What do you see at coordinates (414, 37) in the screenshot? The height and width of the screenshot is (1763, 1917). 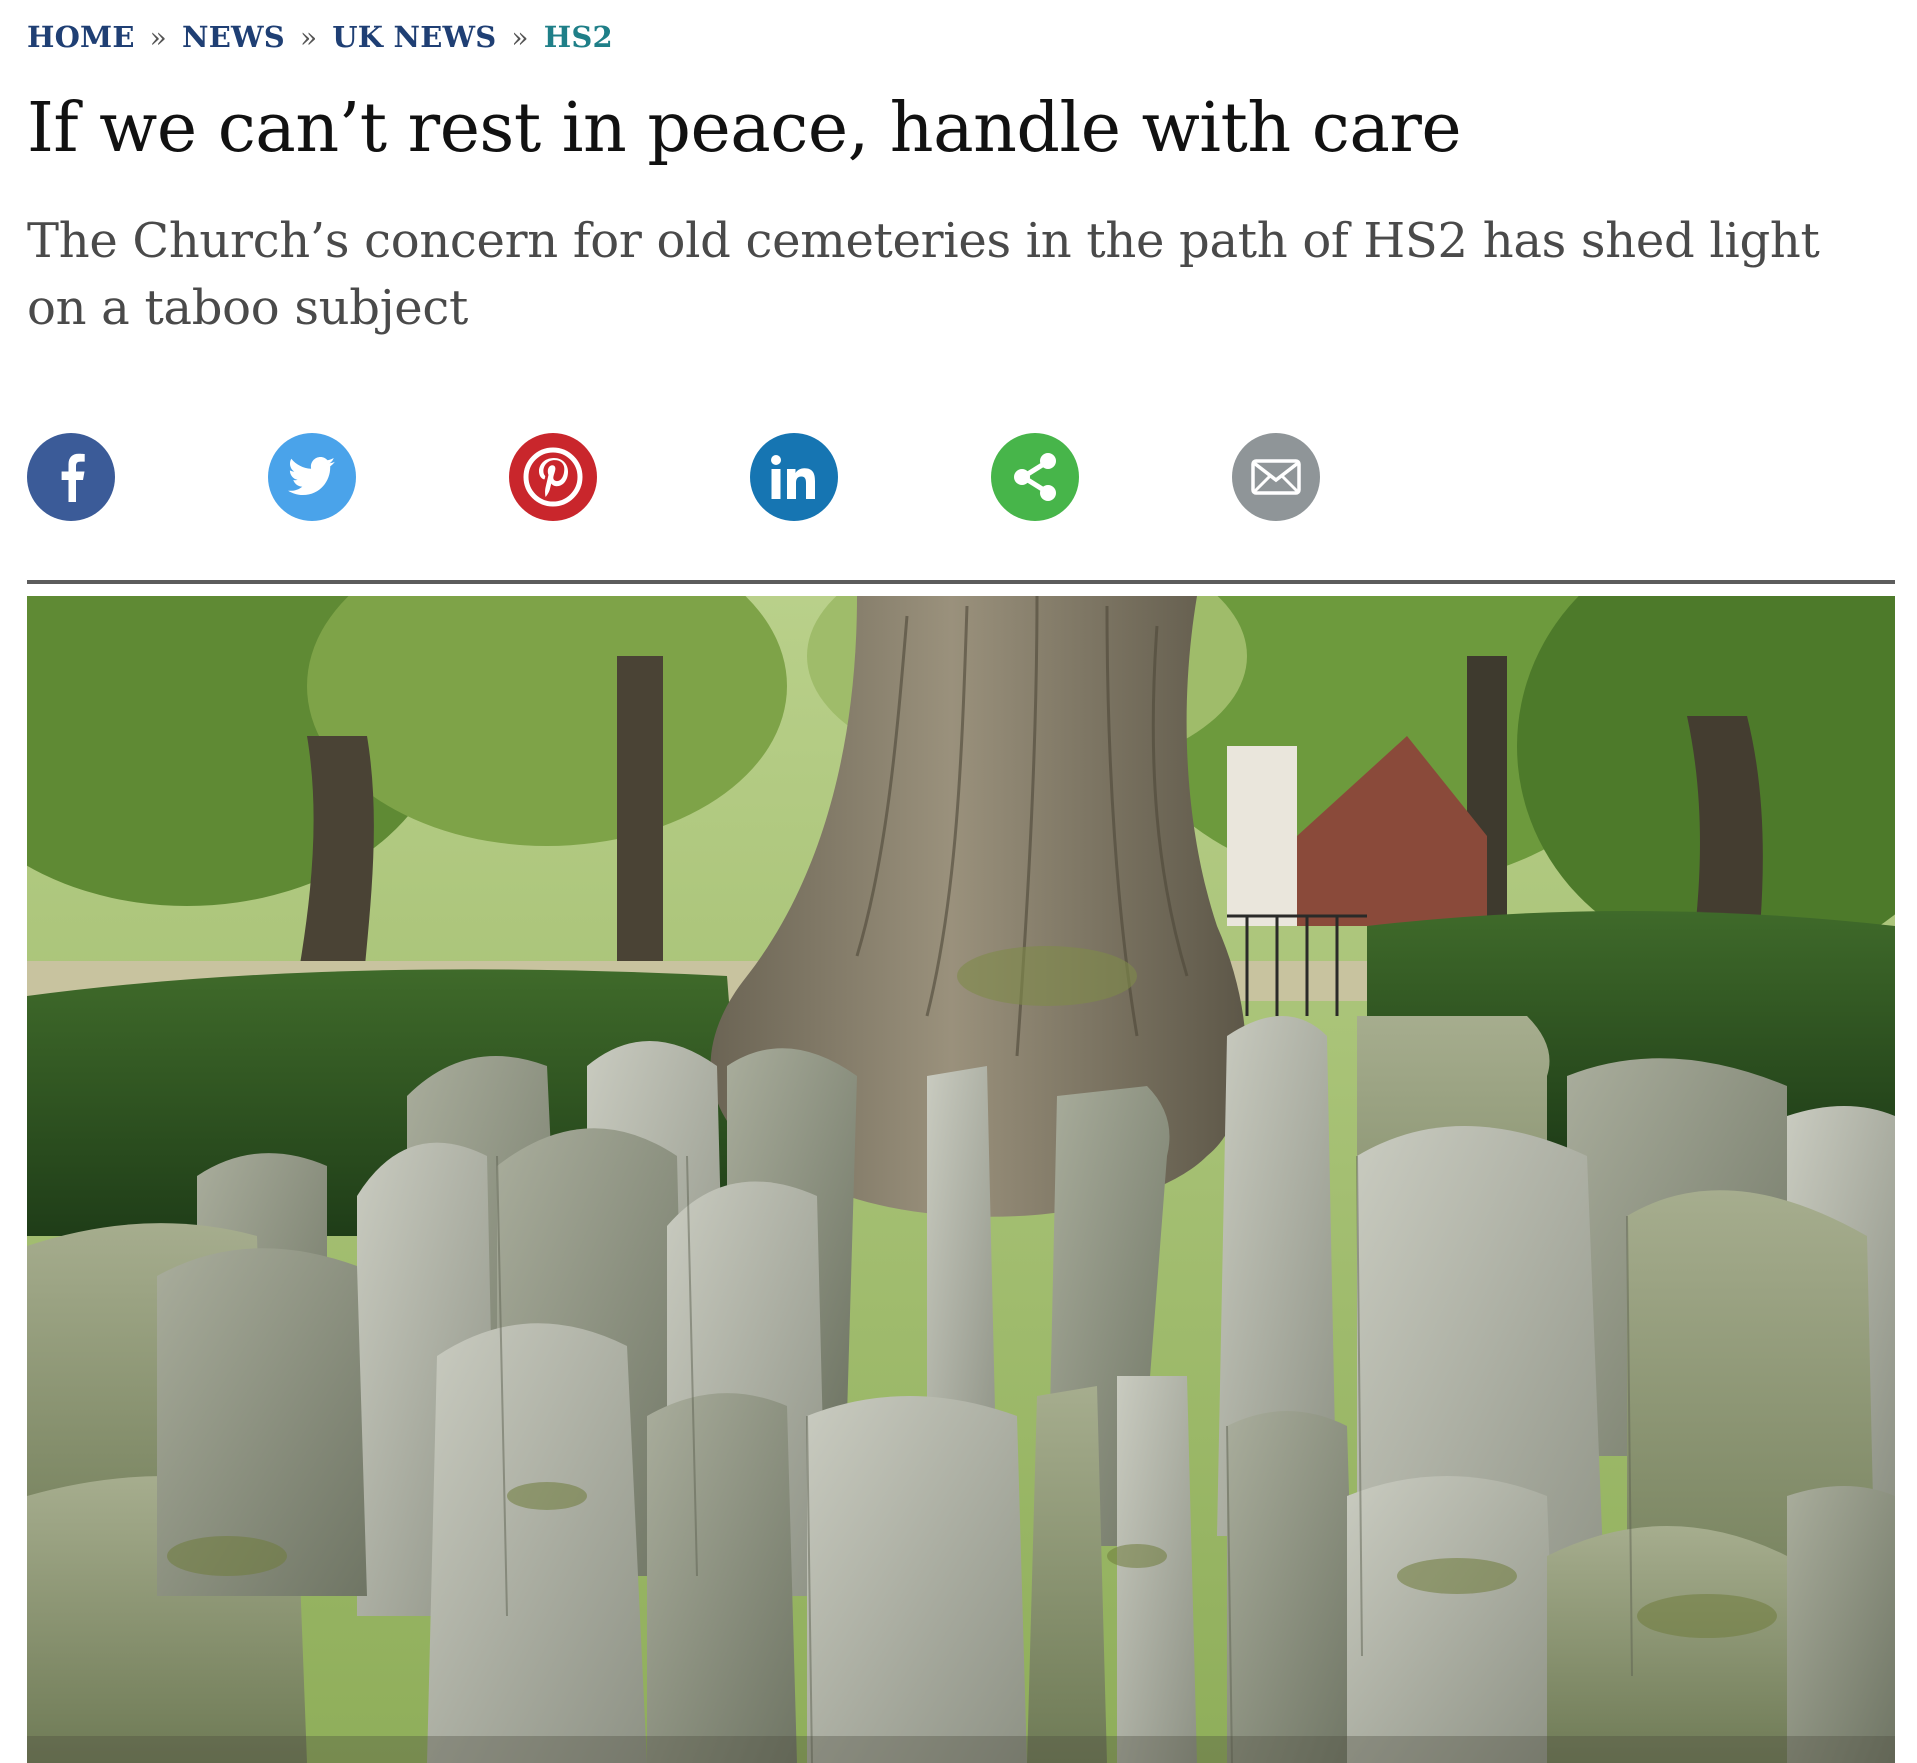 I see `breadcrumb-uk-news-link: UK NEWS` at bounding box center [414, 37].